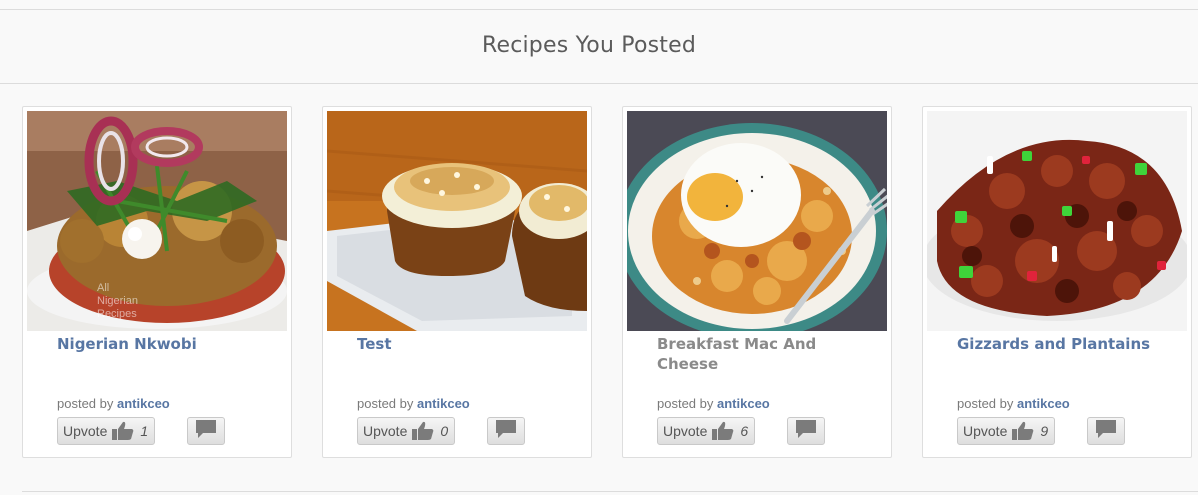 This screenshot has height=495, width=1198. I want to click on recipe-photo-gizzards, so click(1057, 221).